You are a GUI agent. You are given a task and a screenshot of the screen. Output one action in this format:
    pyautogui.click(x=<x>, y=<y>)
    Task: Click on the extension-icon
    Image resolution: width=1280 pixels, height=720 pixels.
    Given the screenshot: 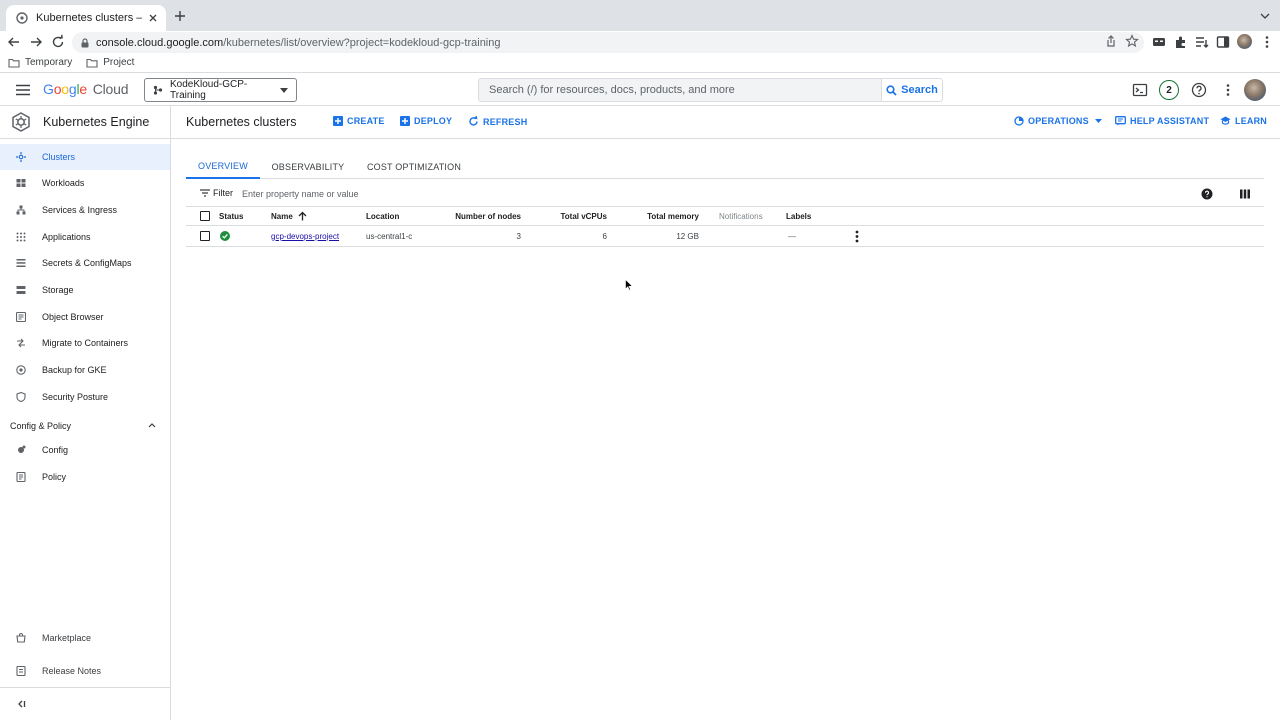 What is the action you would take?
    pyautogui.click(x=1159, y=42)
    